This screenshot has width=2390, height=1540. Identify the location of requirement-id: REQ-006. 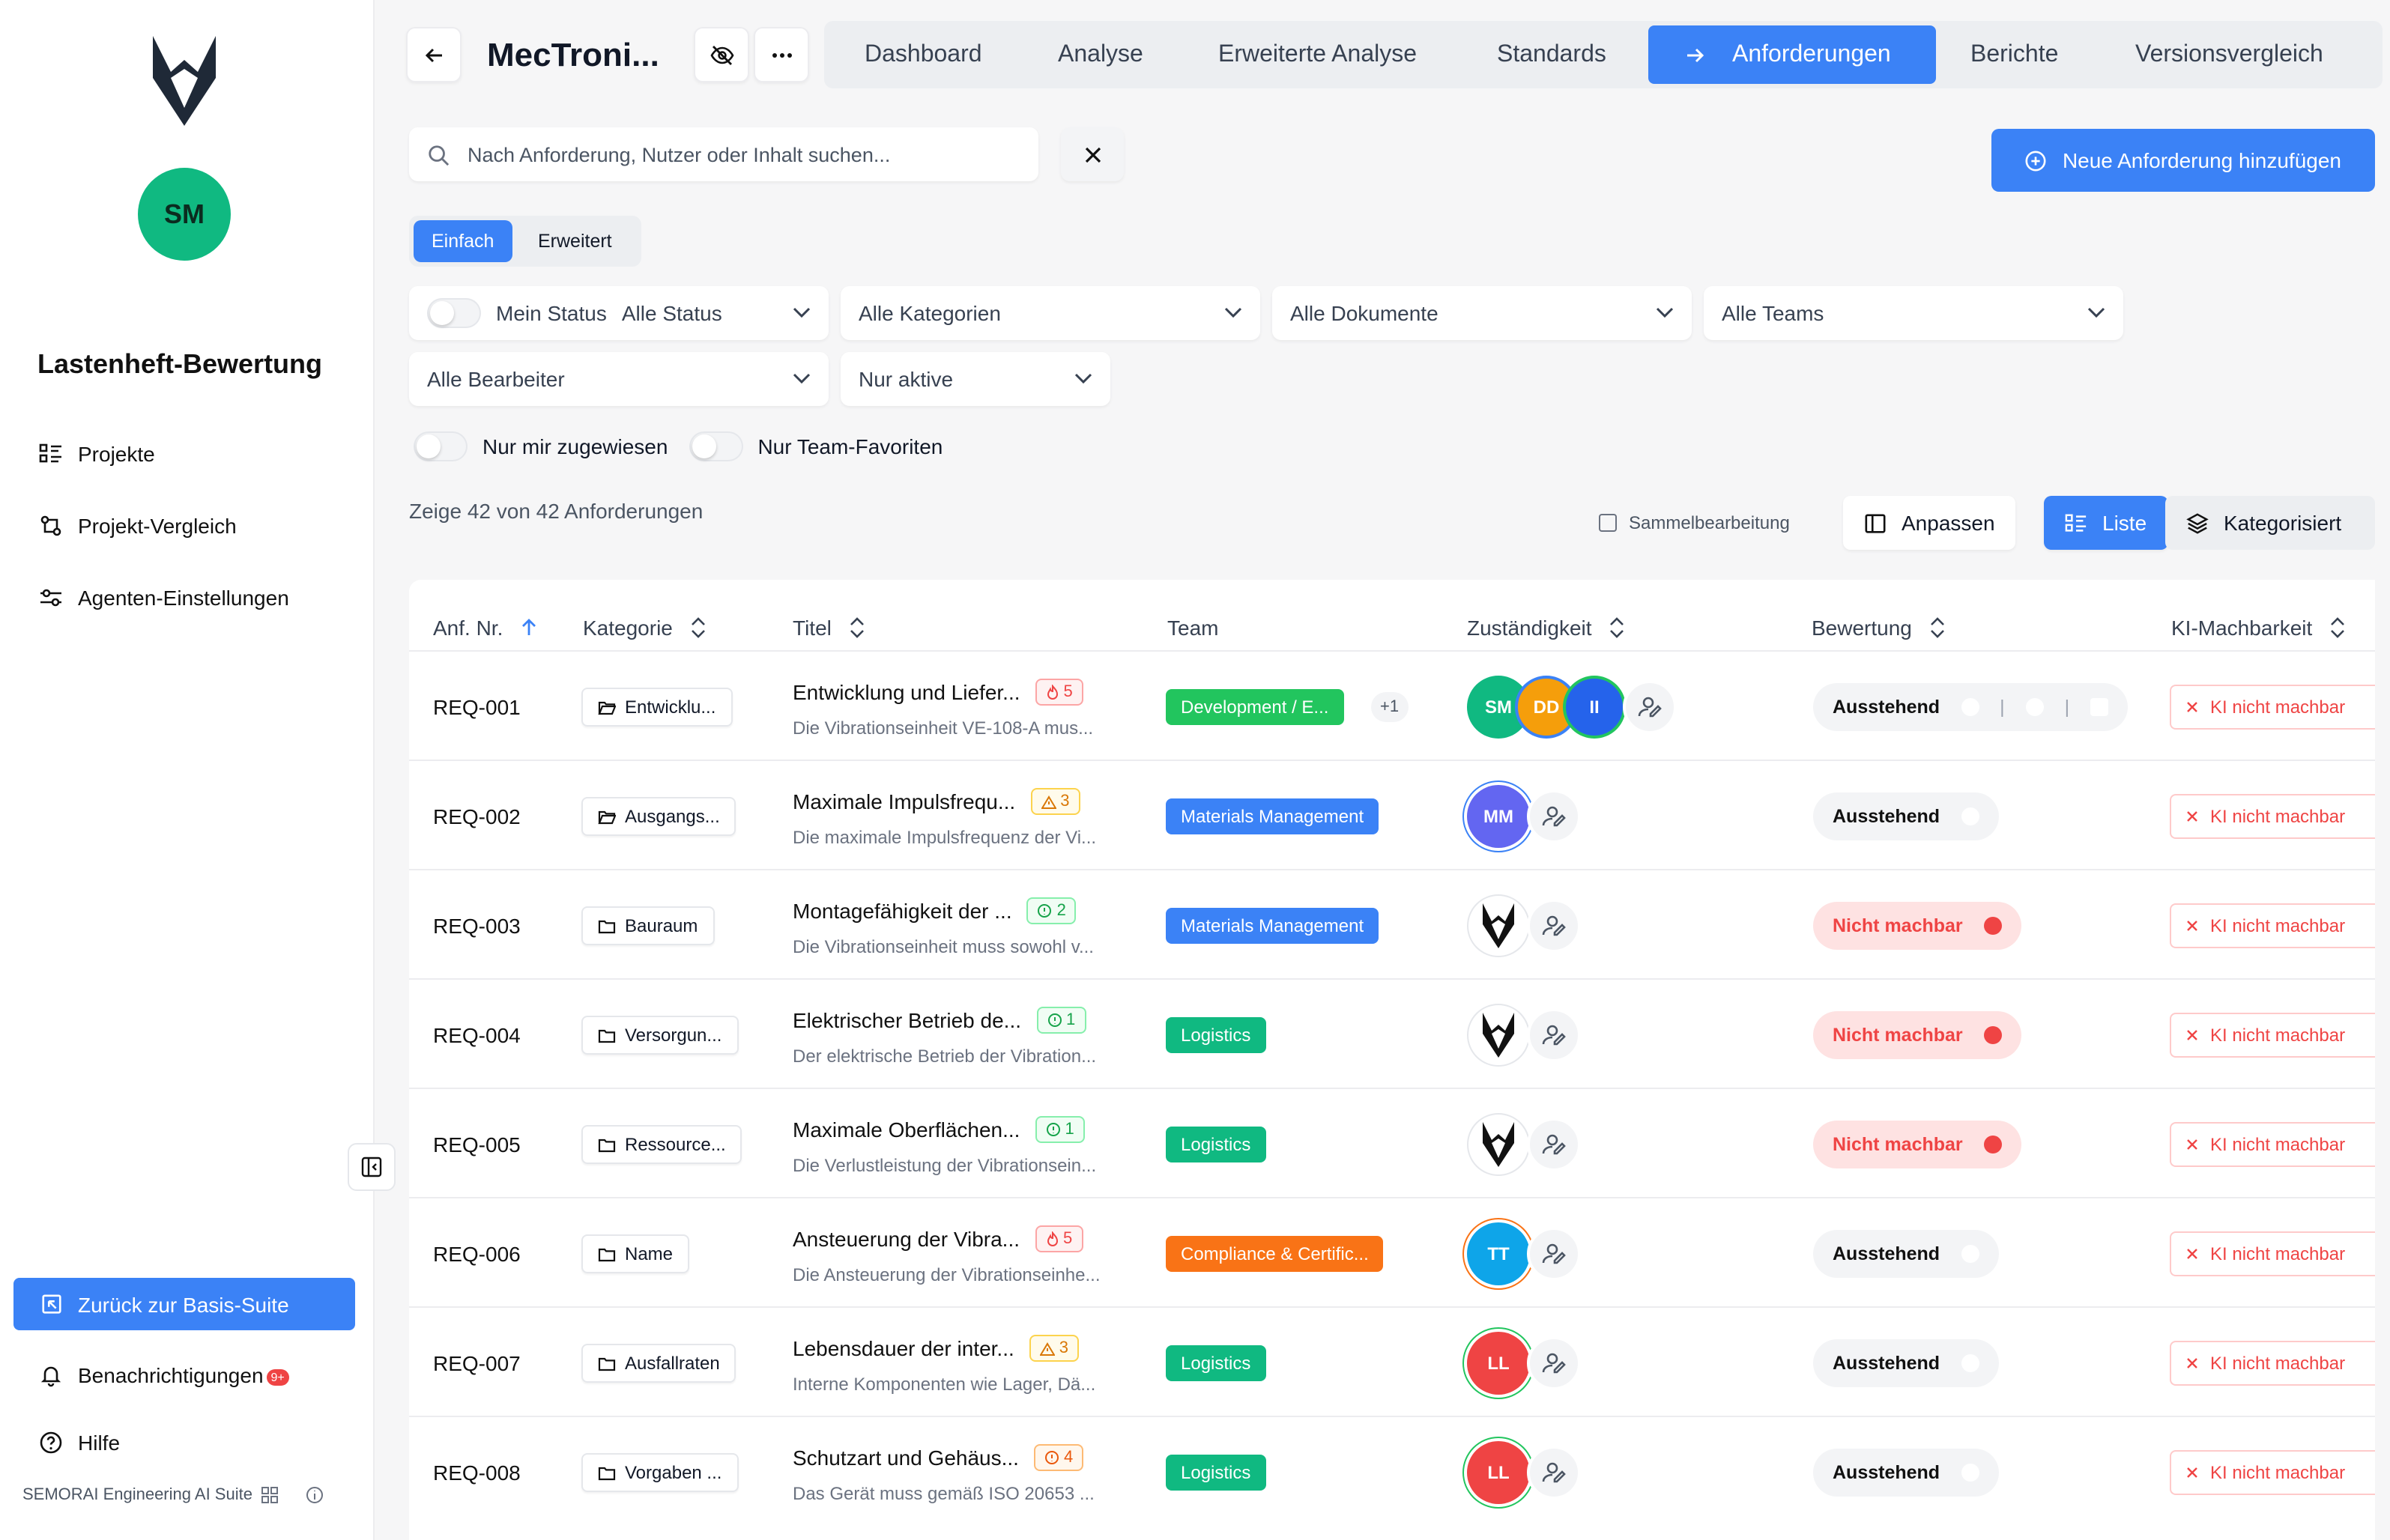
(477, 1253).